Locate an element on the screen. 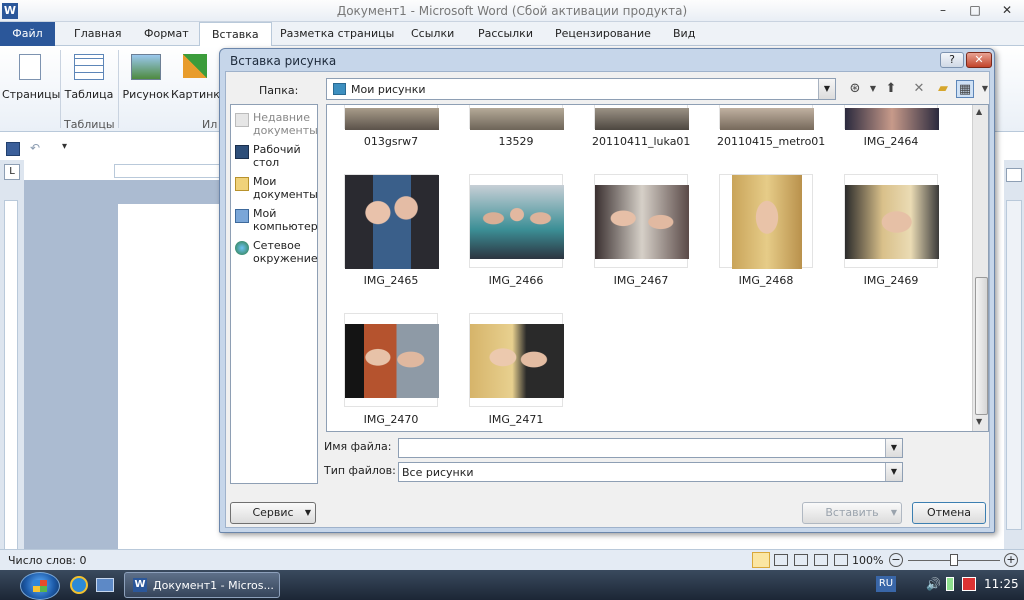 The image size is (1024, 600). table-button: Таблица is located at coordinates (89, 75).